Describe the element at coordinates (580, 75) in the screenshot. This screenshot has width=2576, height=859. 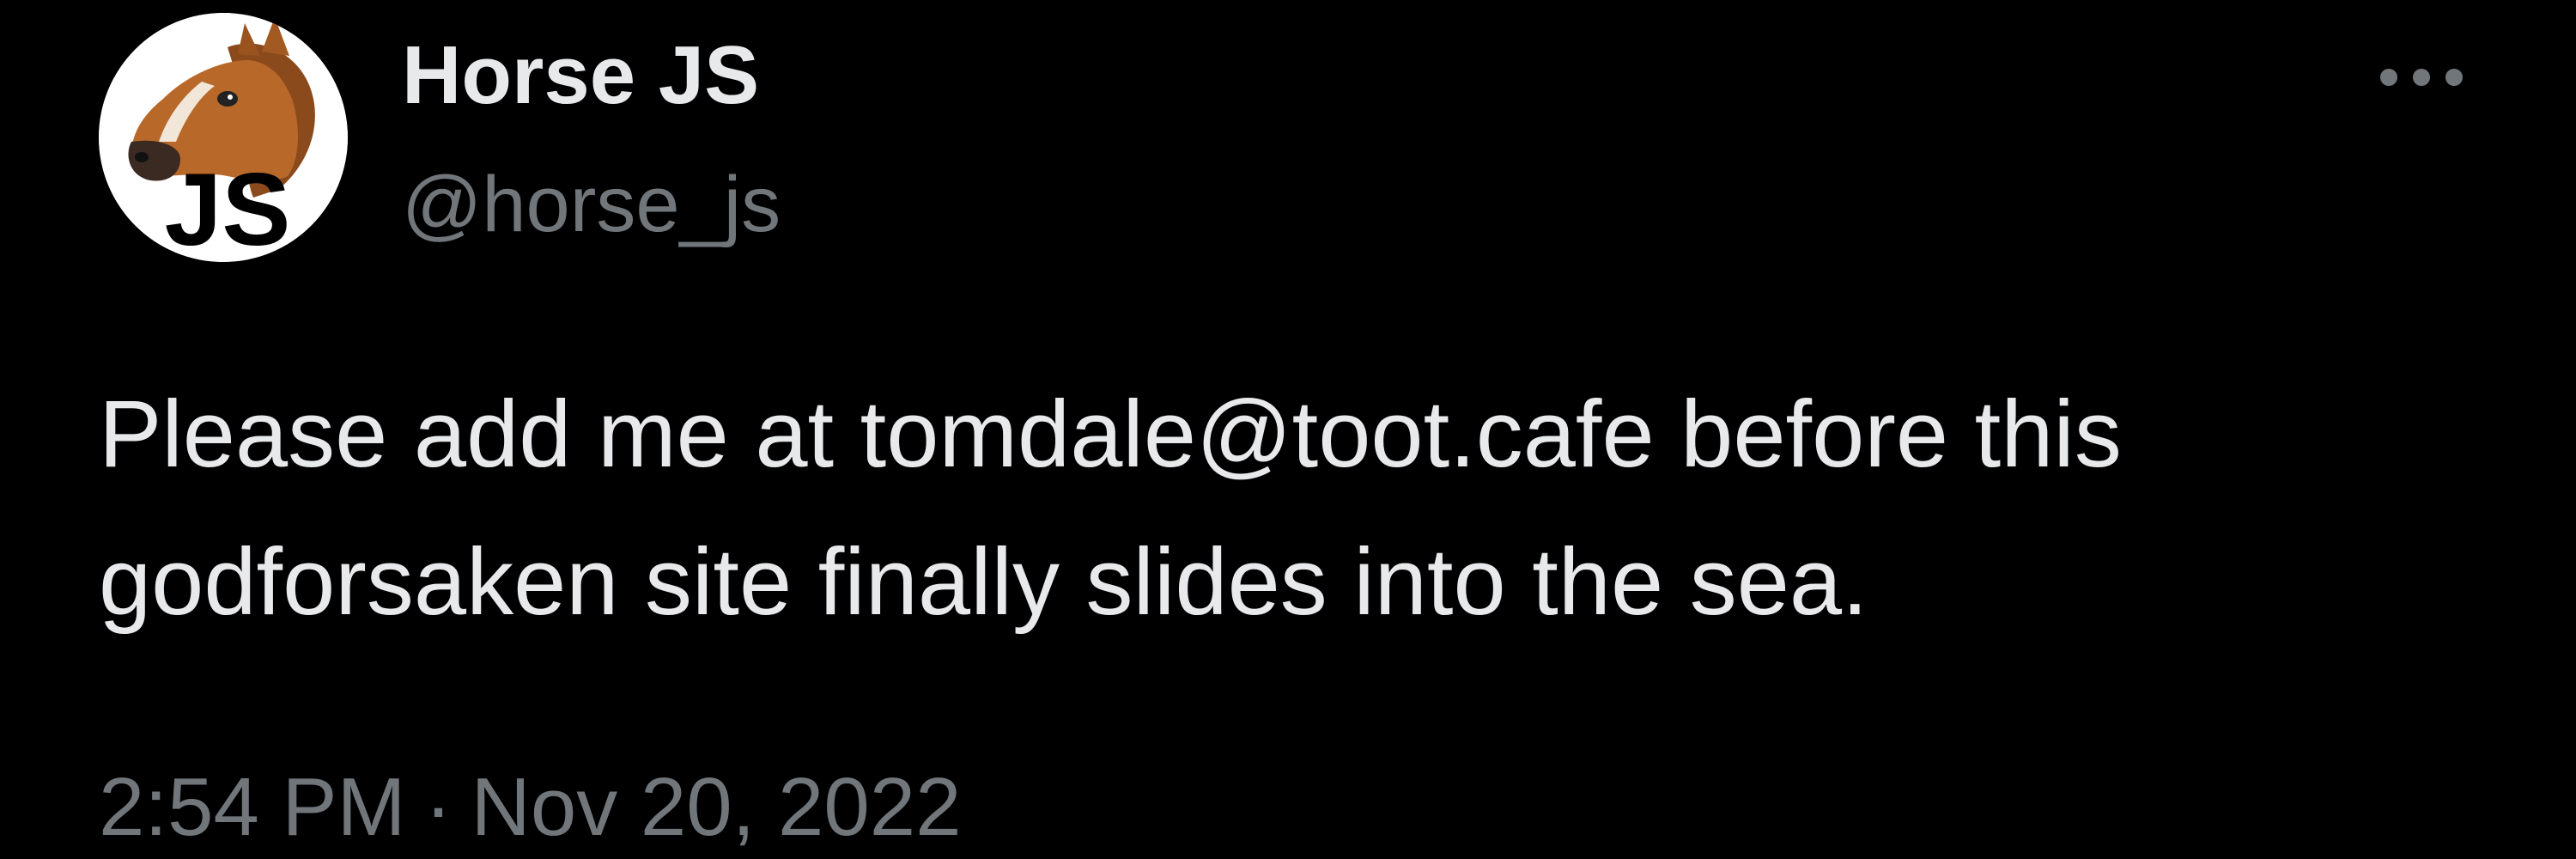
I see `author-display-name: Horse JS` at that location.